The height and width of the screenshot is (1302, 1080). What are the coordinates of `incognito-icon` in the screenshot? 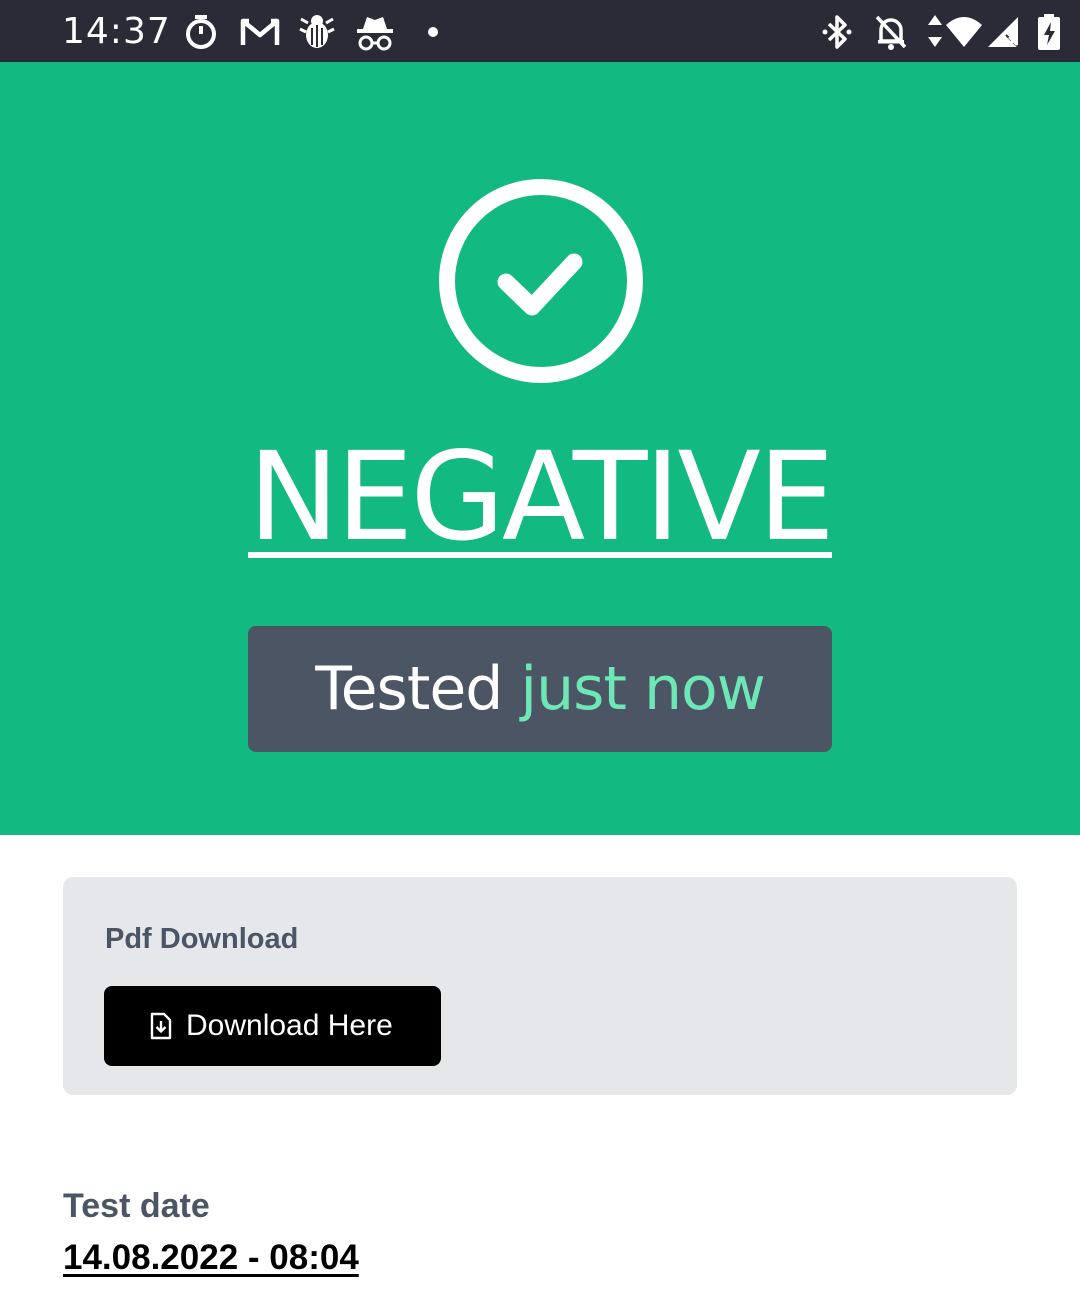 It's located at (375, 32).